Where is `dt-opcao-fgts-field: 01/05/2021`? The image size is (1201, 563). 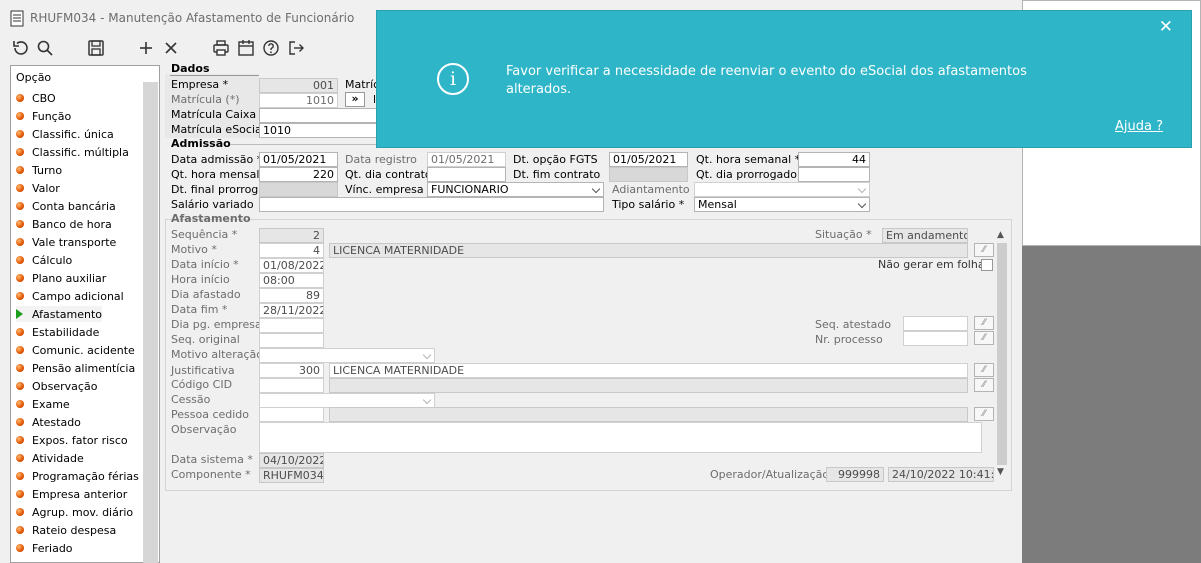 dt-opcao-fgts-field: 01/05/2021 is located at coordinates (648, 159).